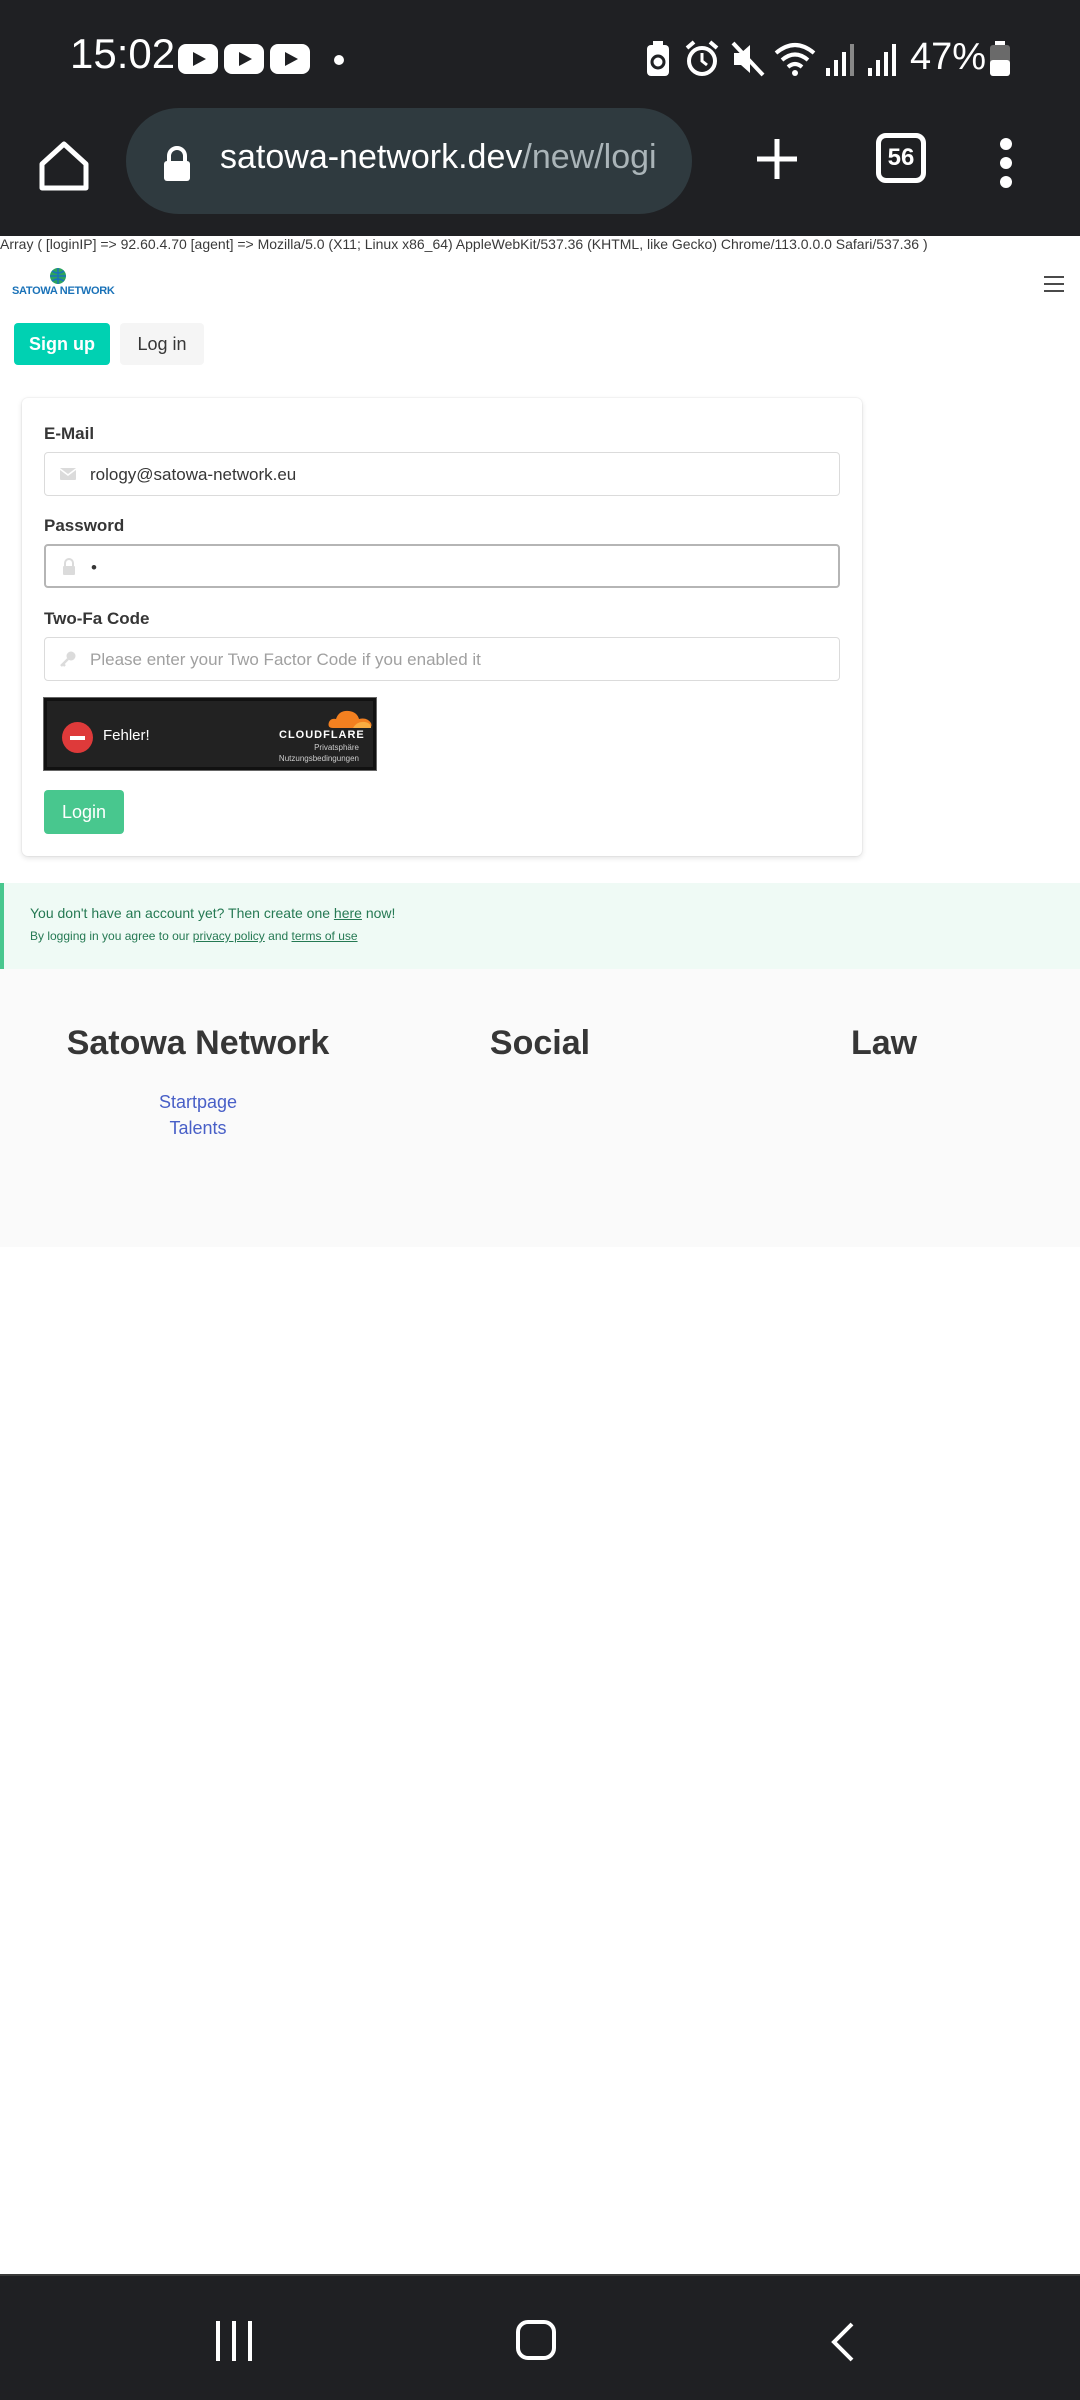 Image resolution: width=1080 pixels, height=2400 pixels. Describe the element at coordinates (948, 57) in the screenshot. I see `battery-percent: 47%` at that location.